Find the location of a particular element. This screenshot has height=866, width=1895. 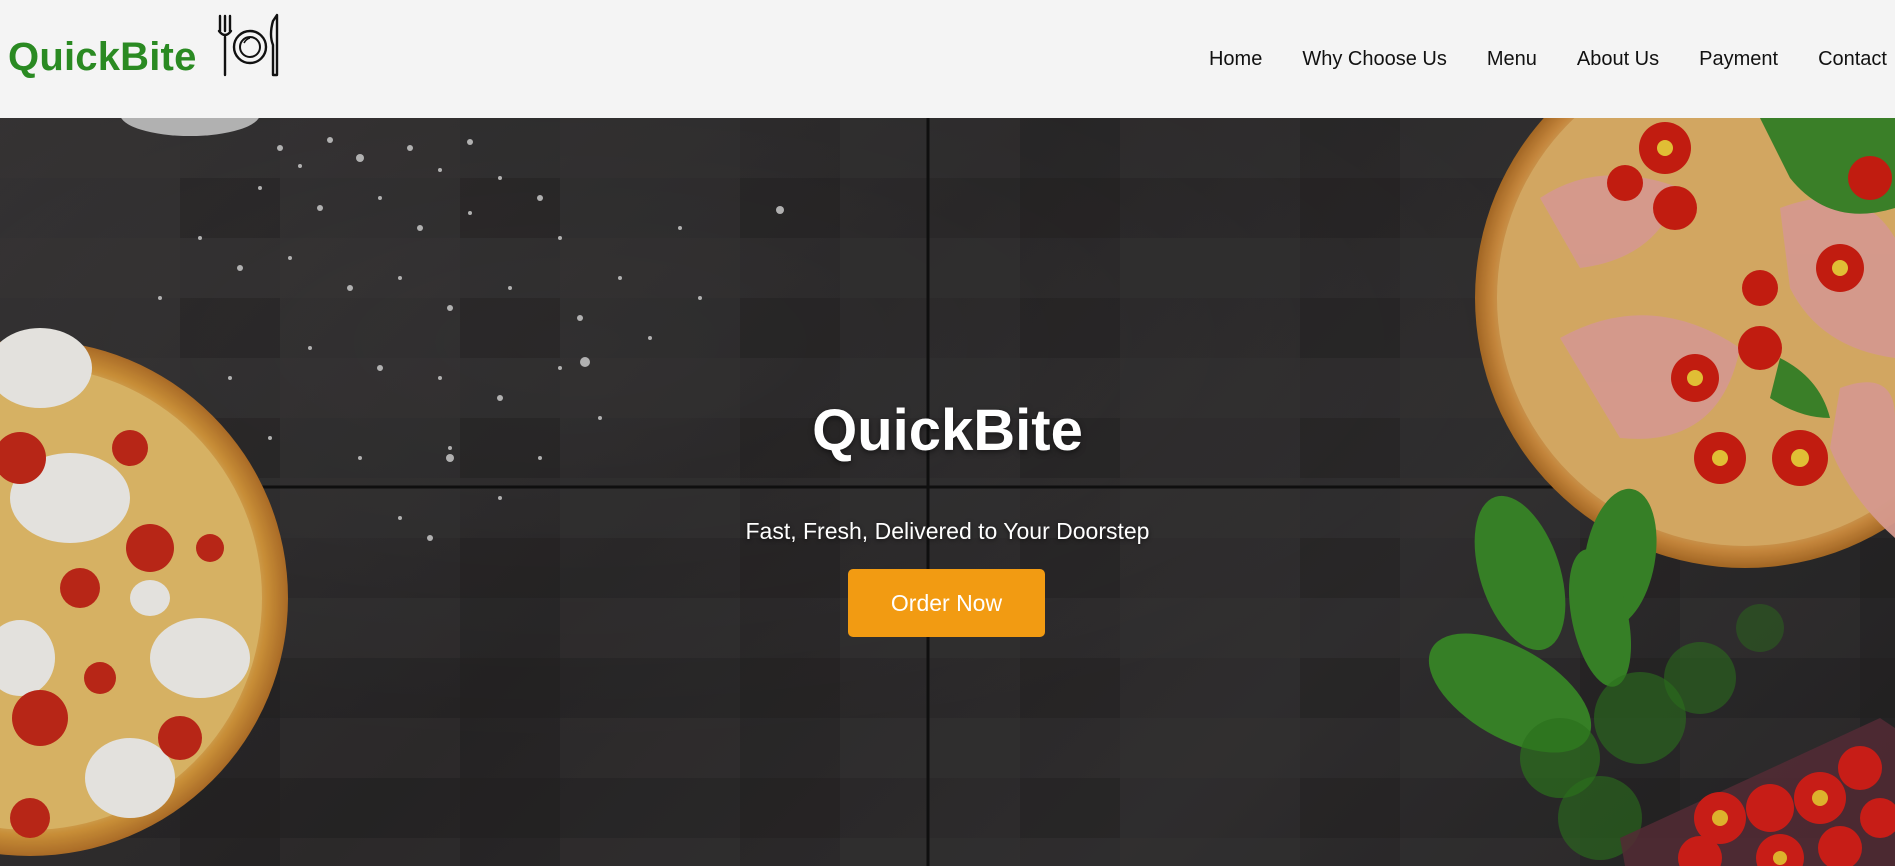

nav-link-home: Home is located at coordinates (1235, 59).